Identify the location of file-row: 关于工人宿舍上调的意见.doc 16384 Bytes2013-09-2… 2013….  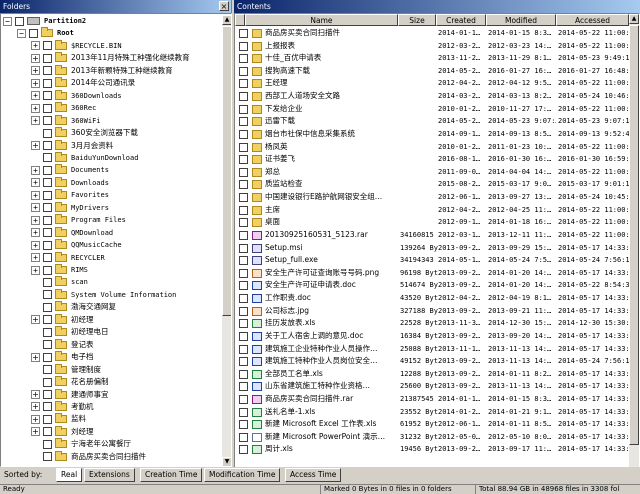
(432, 336).